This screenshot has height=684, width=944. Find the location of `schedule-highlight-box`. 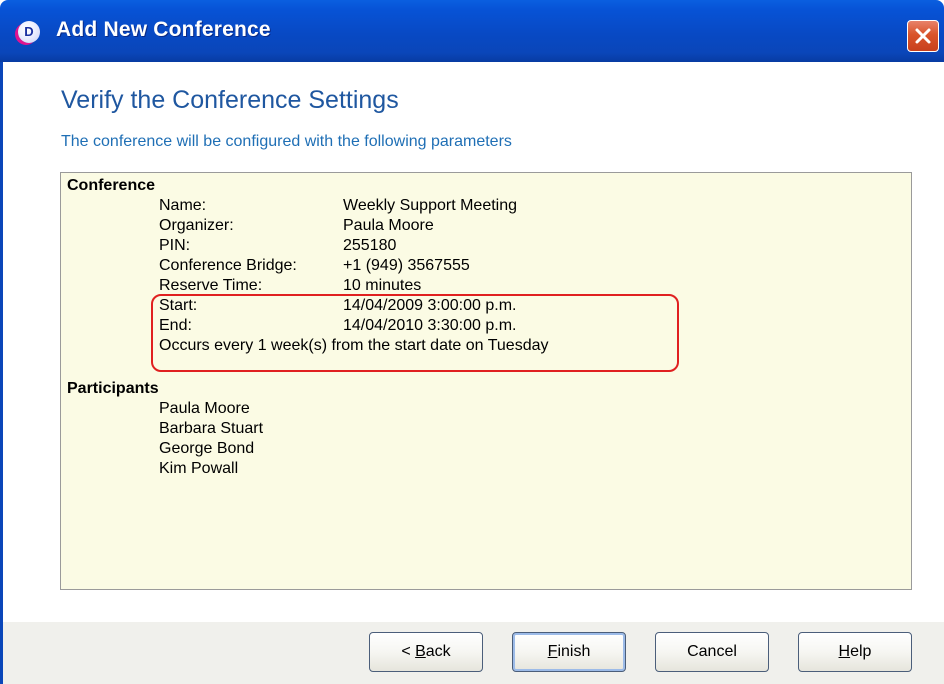

schedule-highlight-box is located at coordinates (415, 333).